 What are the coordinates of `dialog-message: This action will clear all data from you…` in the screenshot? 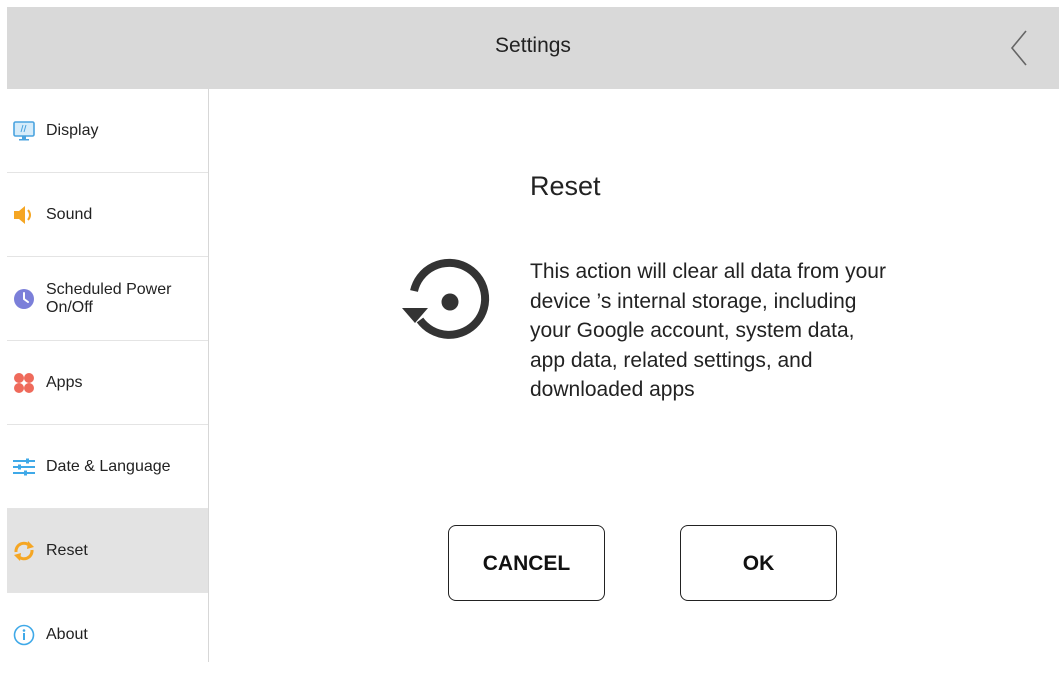 It's located at (708, 330).